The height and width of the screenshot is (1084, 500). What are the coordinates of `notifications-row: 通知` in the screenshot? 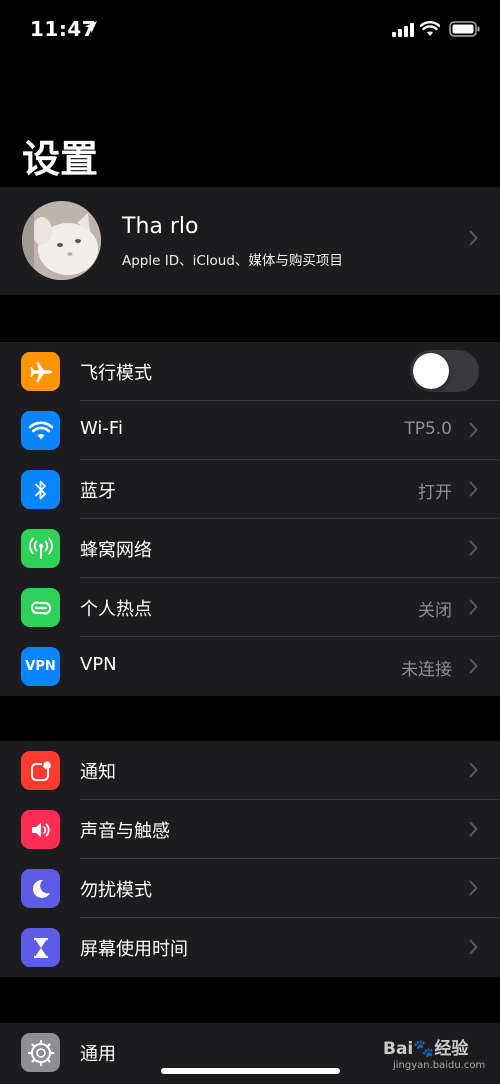 It's located at (250, 770).